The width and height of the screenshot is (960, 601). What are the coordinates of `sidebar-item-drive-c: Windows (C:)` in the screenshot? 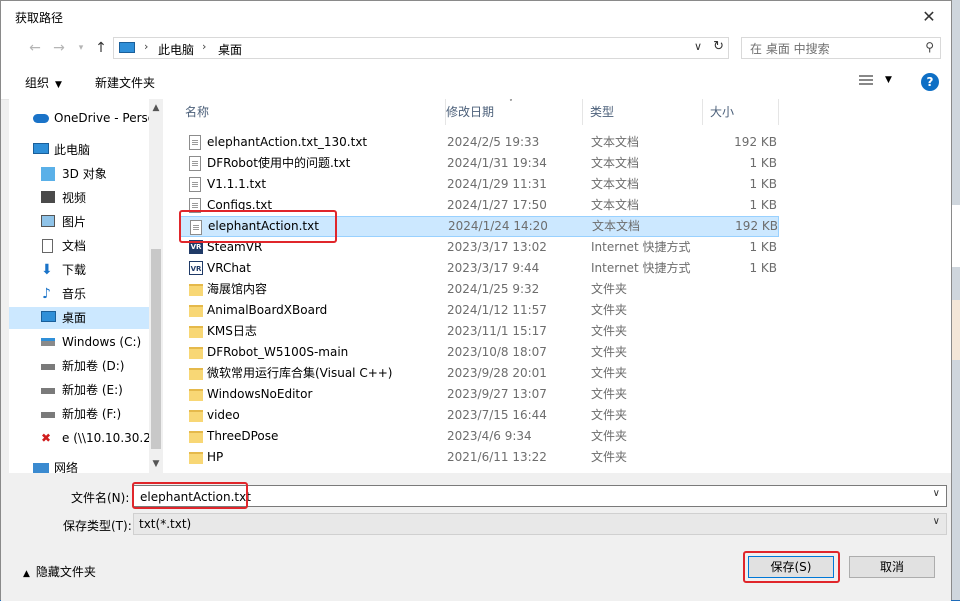 It's located at (79, 342).